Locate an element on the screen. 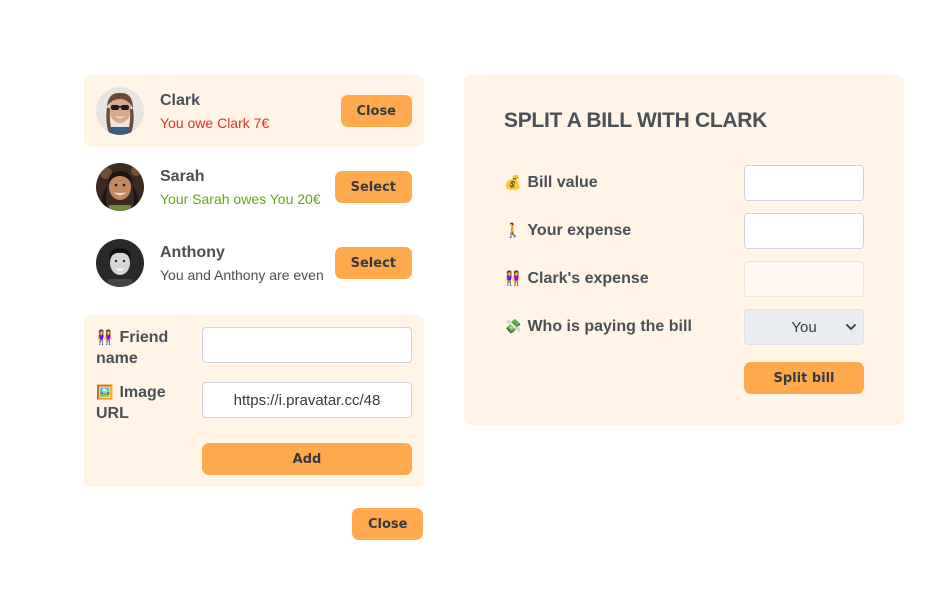 The width and height of the screenshot is (939, 602). friend-name: Sarah is located at coordinates (182, 176).